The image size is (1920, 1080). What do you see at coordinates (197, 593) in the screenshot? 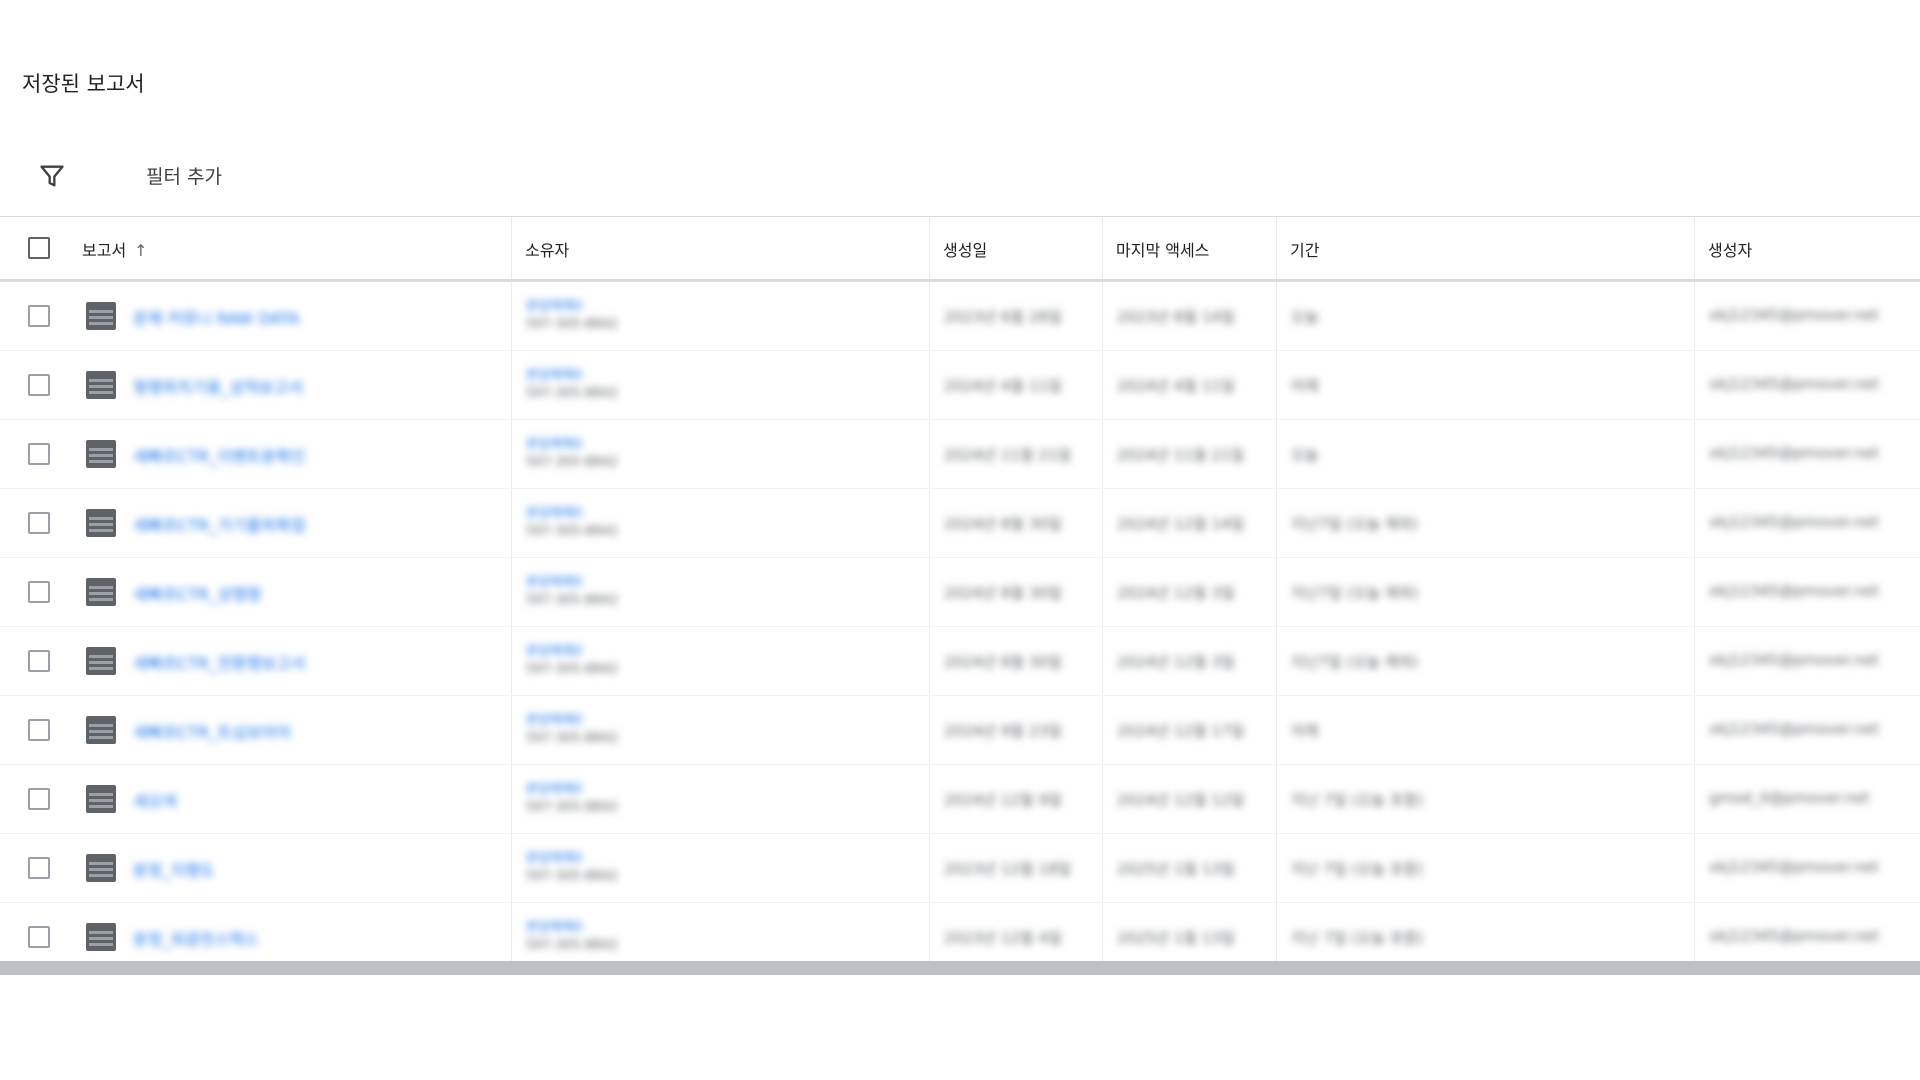
I see `report-name-link: 세빠르CTR_성행형` at bounding box center [197, 593].